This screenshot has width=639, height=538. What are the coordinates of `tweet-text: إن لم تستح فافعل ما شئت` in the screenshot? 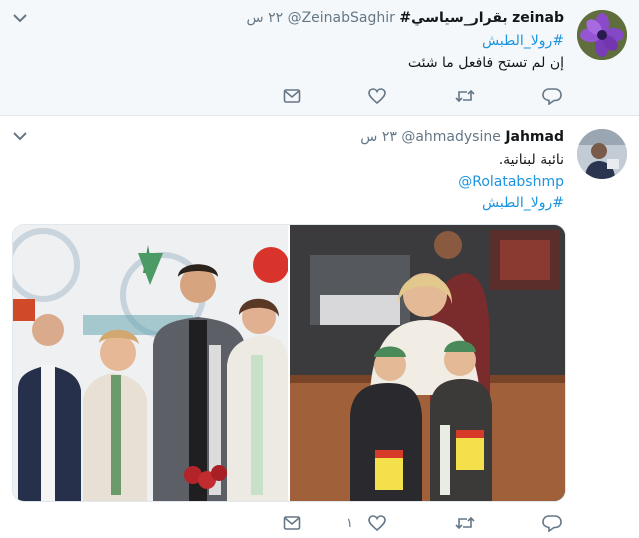 It's located at (485, 63).